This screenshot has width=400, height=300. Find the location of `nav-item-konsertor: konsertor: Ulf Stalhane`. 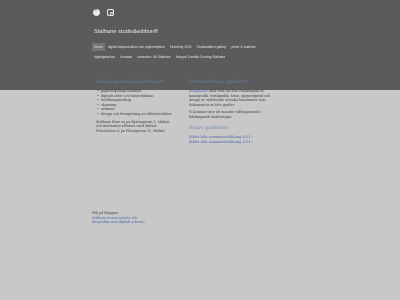

nav-item-konsertor: konsertor: Ulf Stalhane is located at coordinates (154, 57).